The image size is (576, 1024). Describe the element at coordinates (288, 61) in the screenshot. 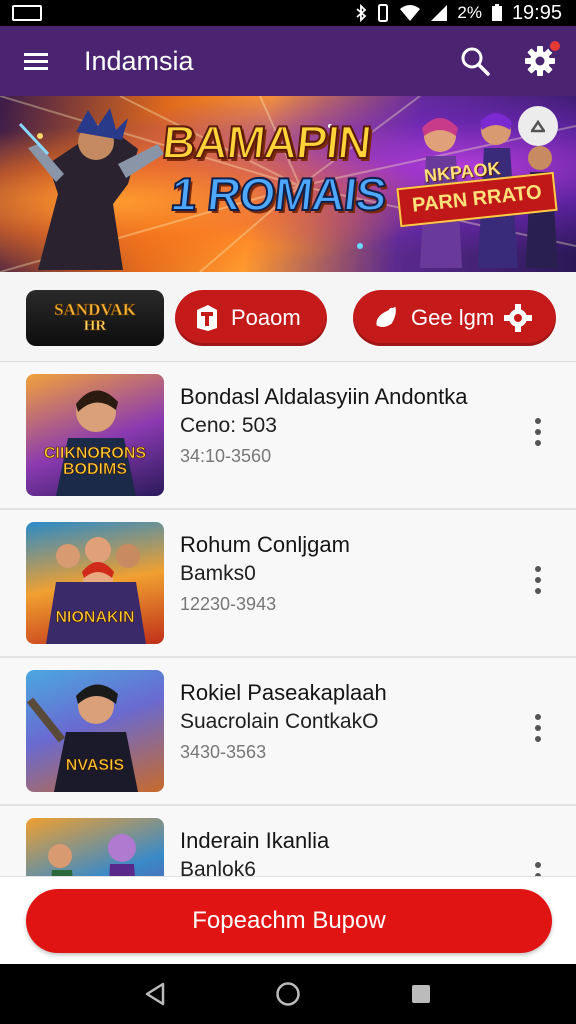

I see `app-bar: Indamsia` at that location.